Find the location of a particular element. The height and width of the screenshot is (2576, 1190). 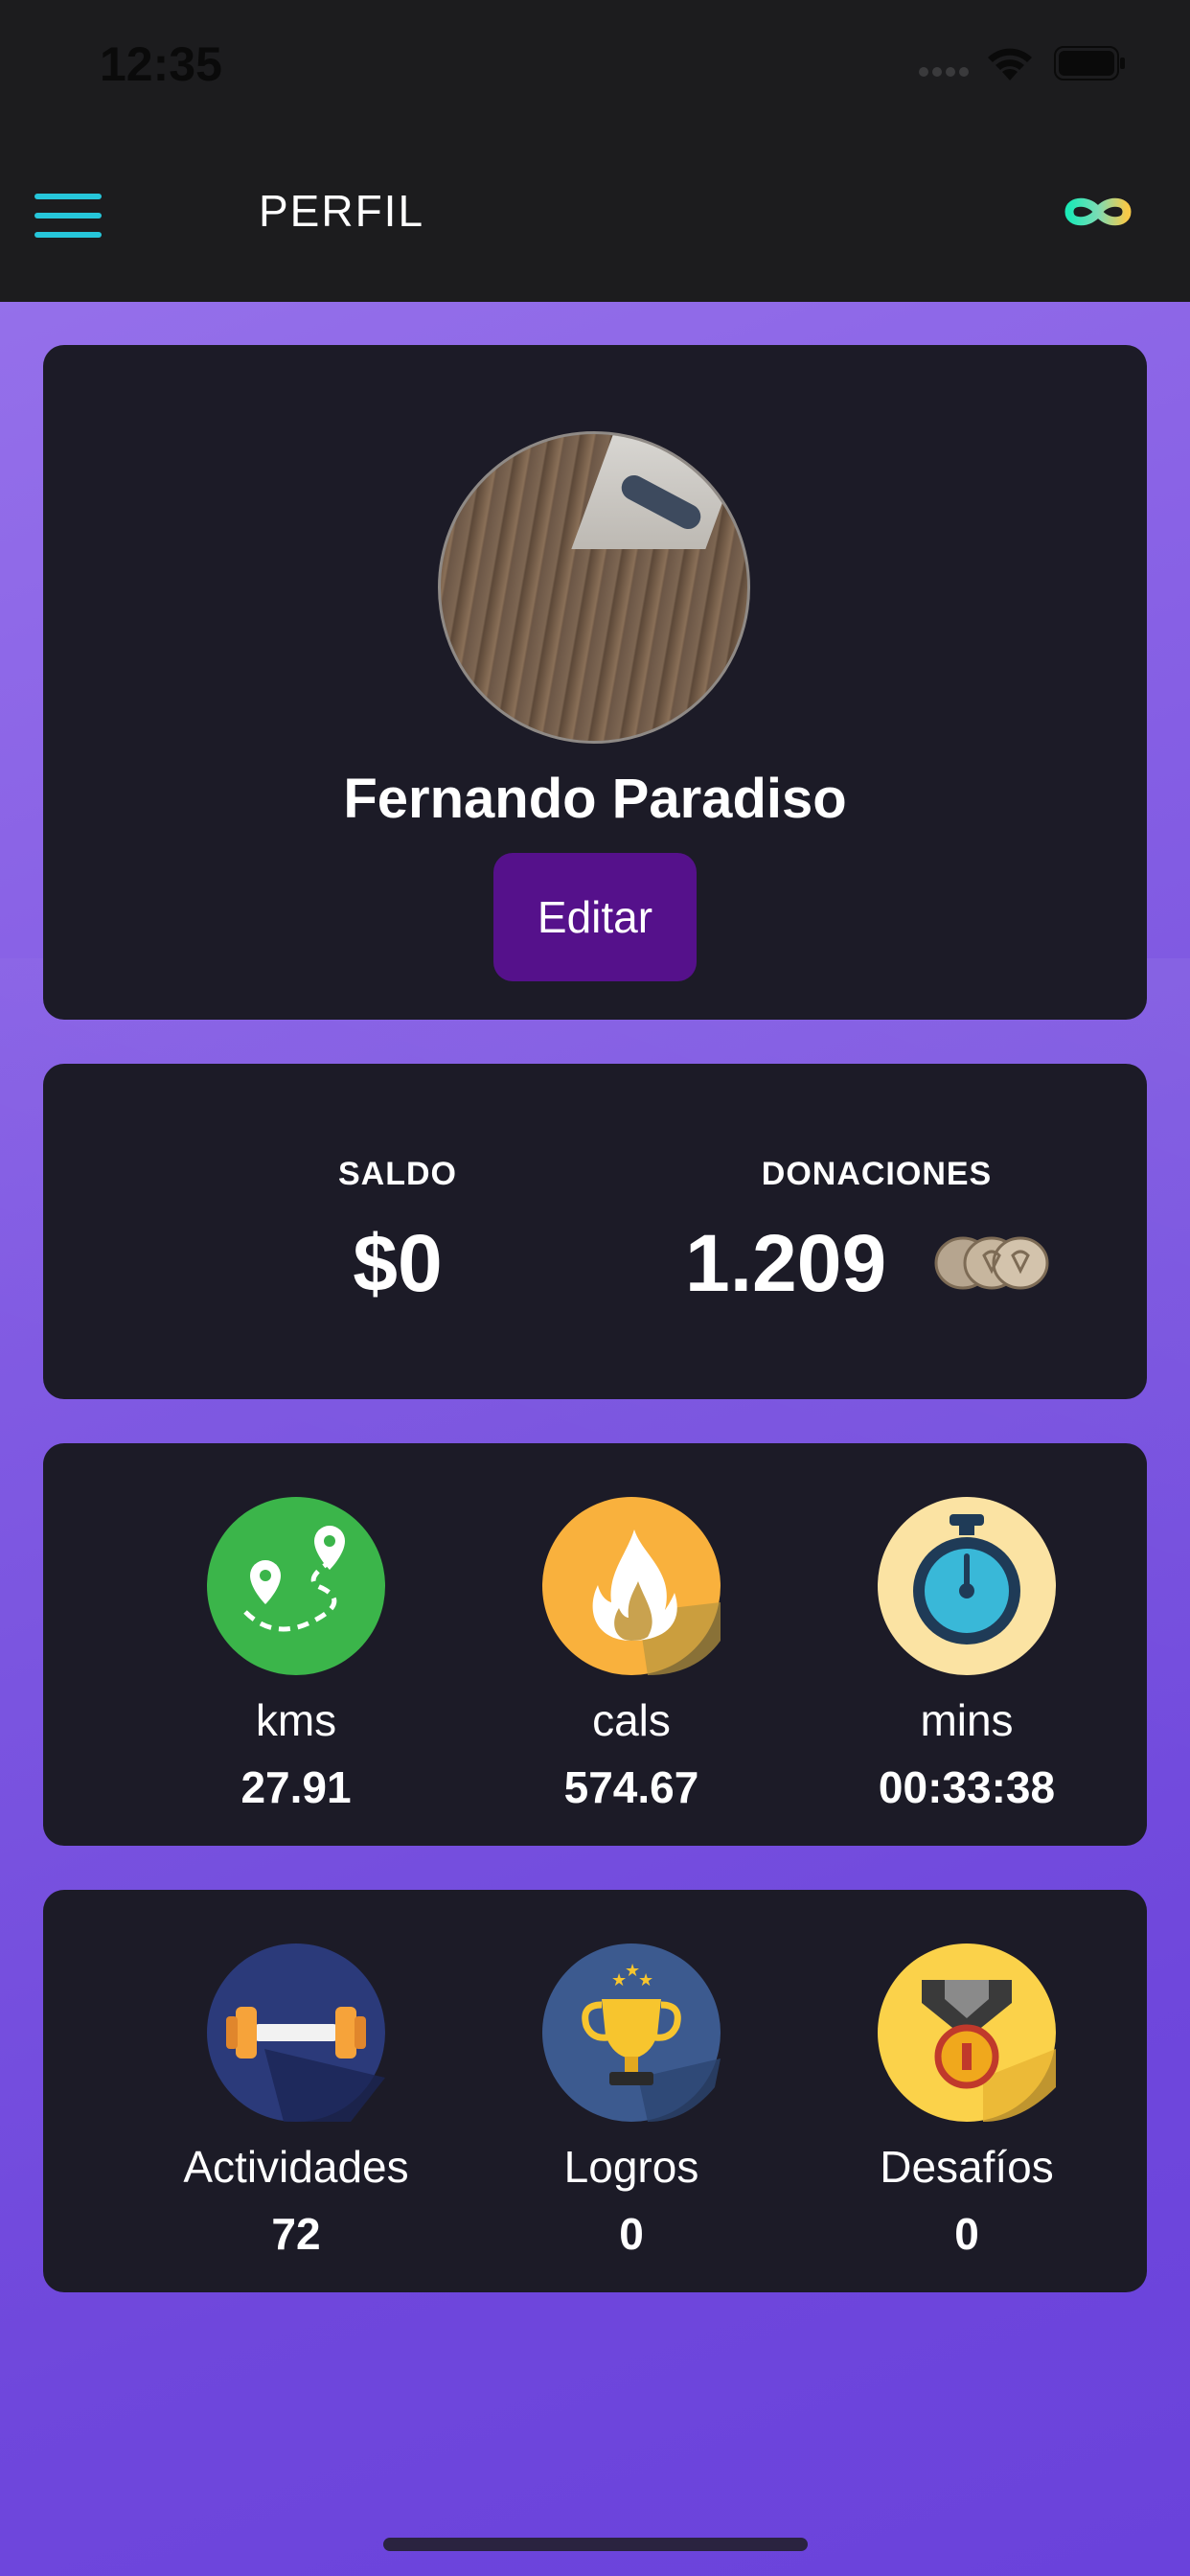

metric-label: cals is located at coordinates (632, 1720).